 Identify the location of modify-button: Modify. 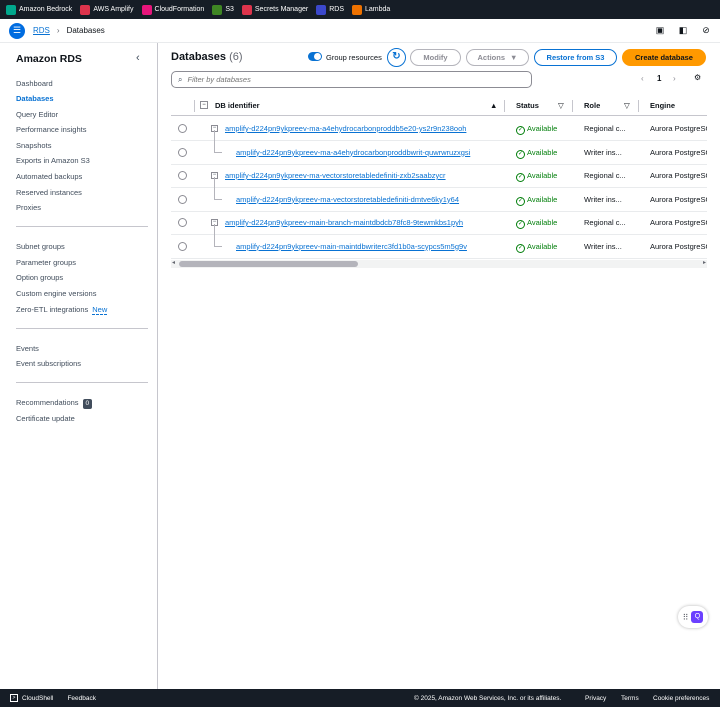
(435, 57).